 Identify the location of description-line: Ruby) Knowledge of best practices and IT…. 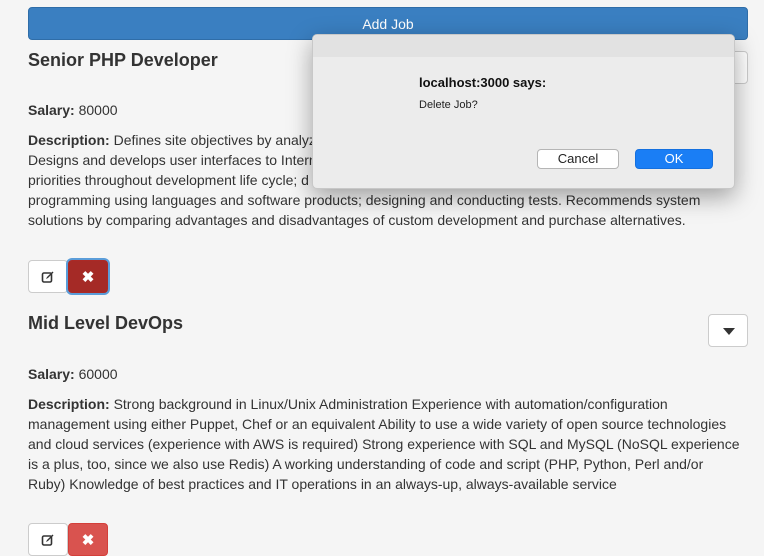
(322, 484).